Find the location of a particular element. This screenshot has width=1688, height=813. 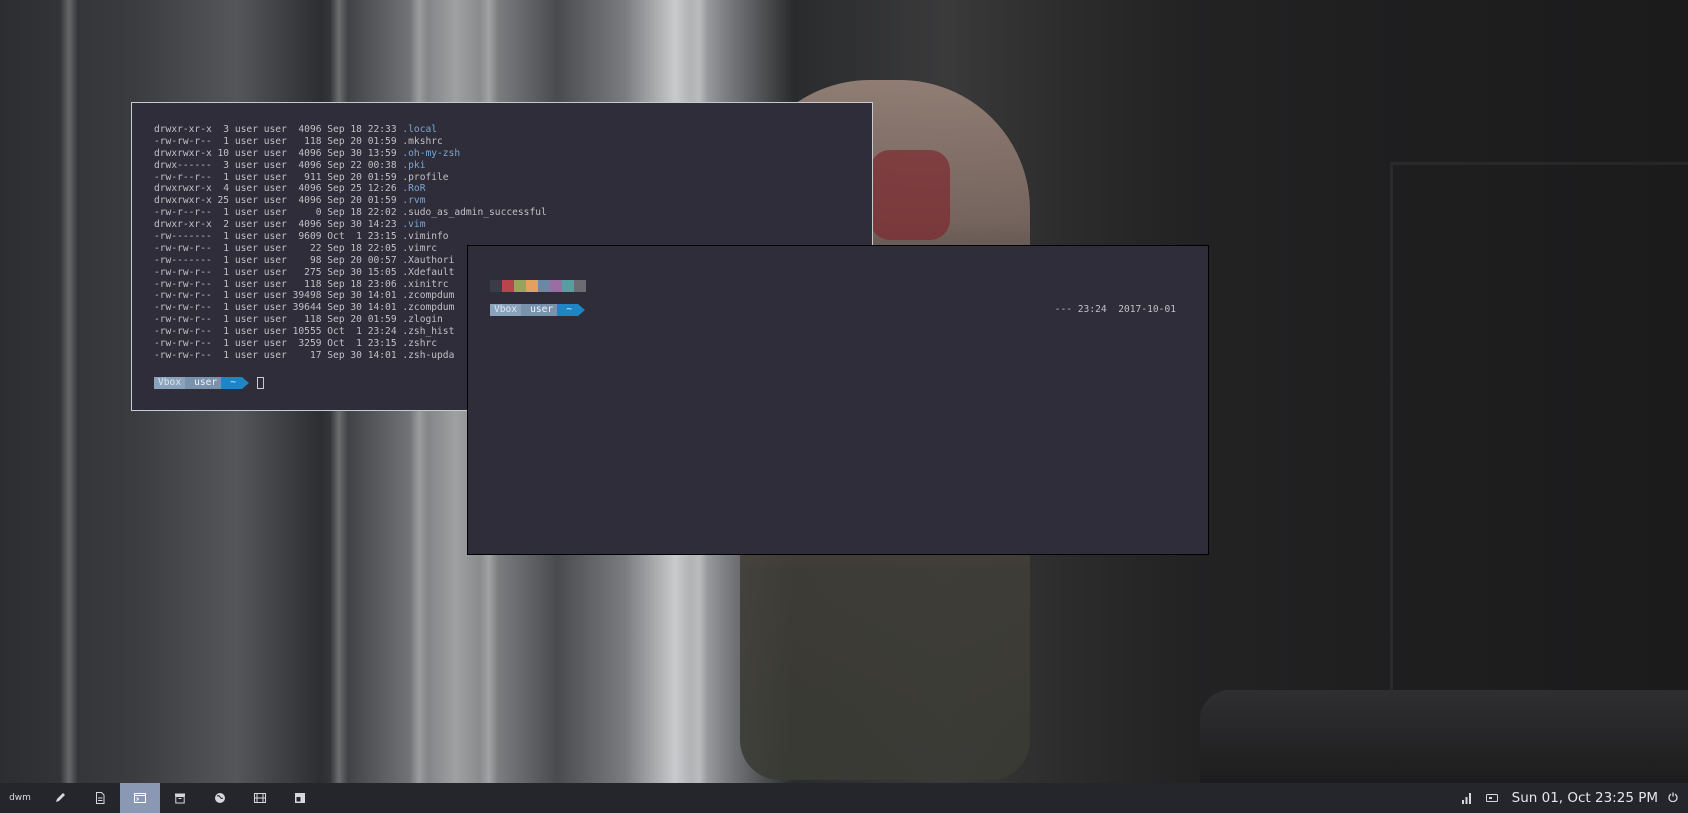

window-launcher is located at coordinates (300, 798).